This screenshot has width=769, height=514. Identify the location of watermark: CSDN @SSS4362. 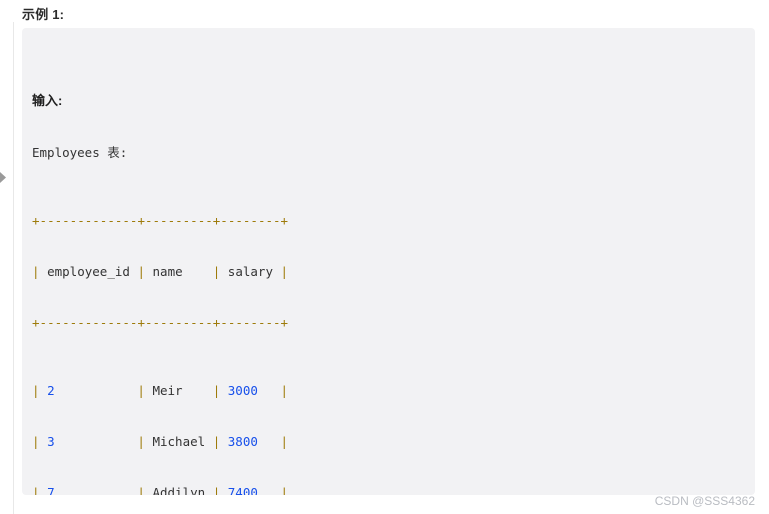
(704, 501).